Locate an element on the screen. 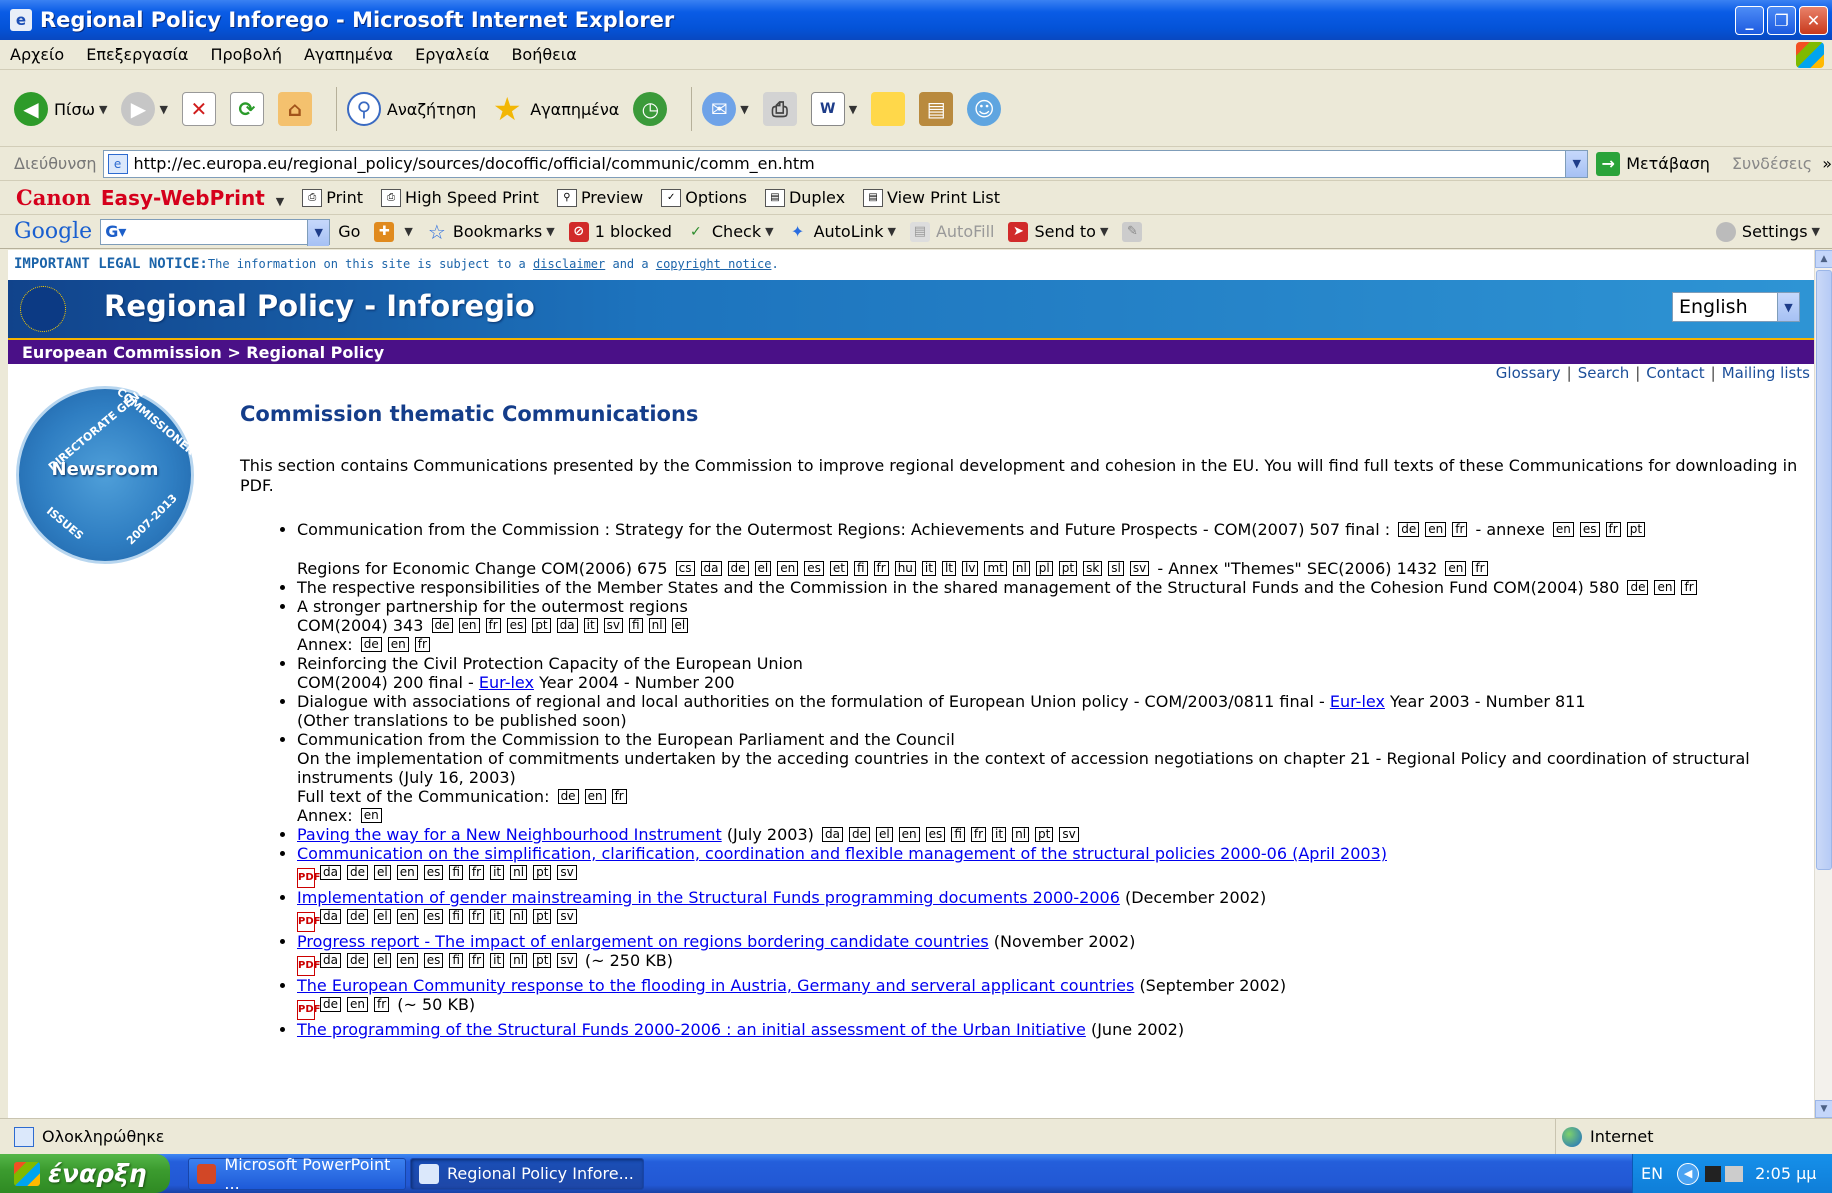  breadcrumb: European Commission > Regional Policy is located at coordinates (911, 351).